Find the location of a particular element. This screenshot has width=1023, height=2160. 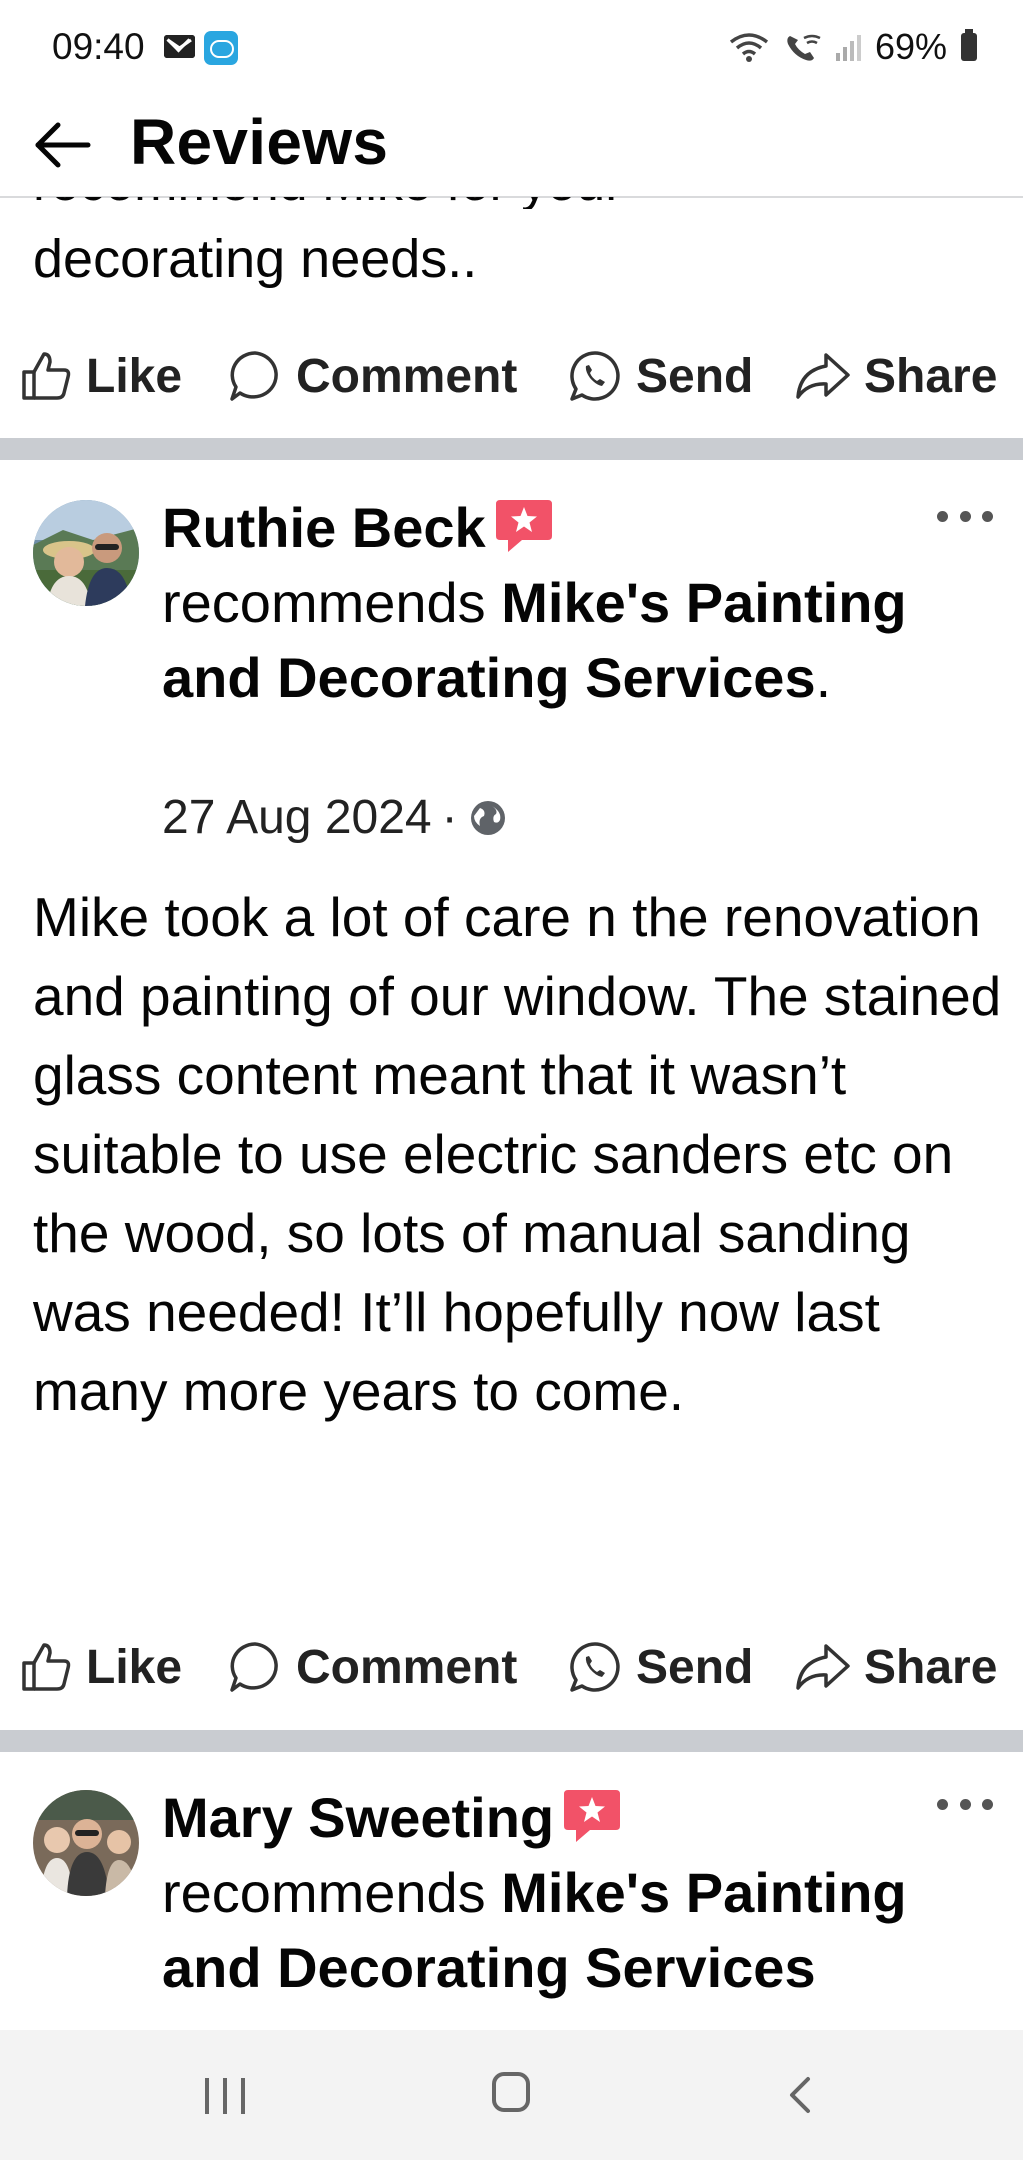

back-arrow-icon is located at coordinates (62, 145).